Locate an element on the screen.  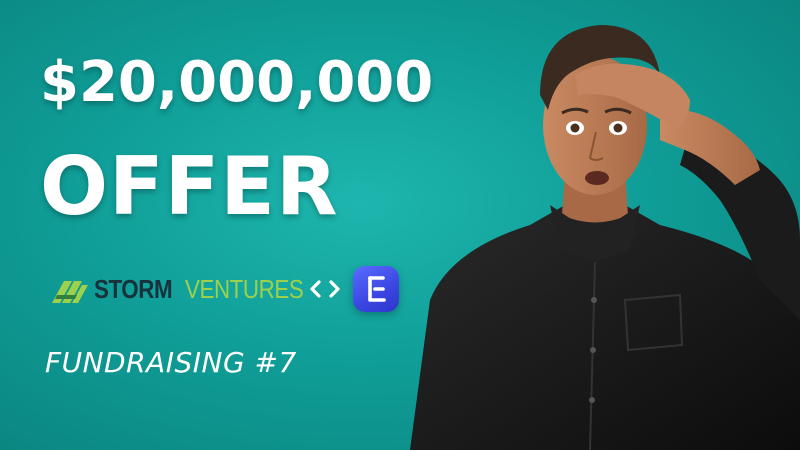
storm-wordmark: STORM is located at coordinates (133, 289).